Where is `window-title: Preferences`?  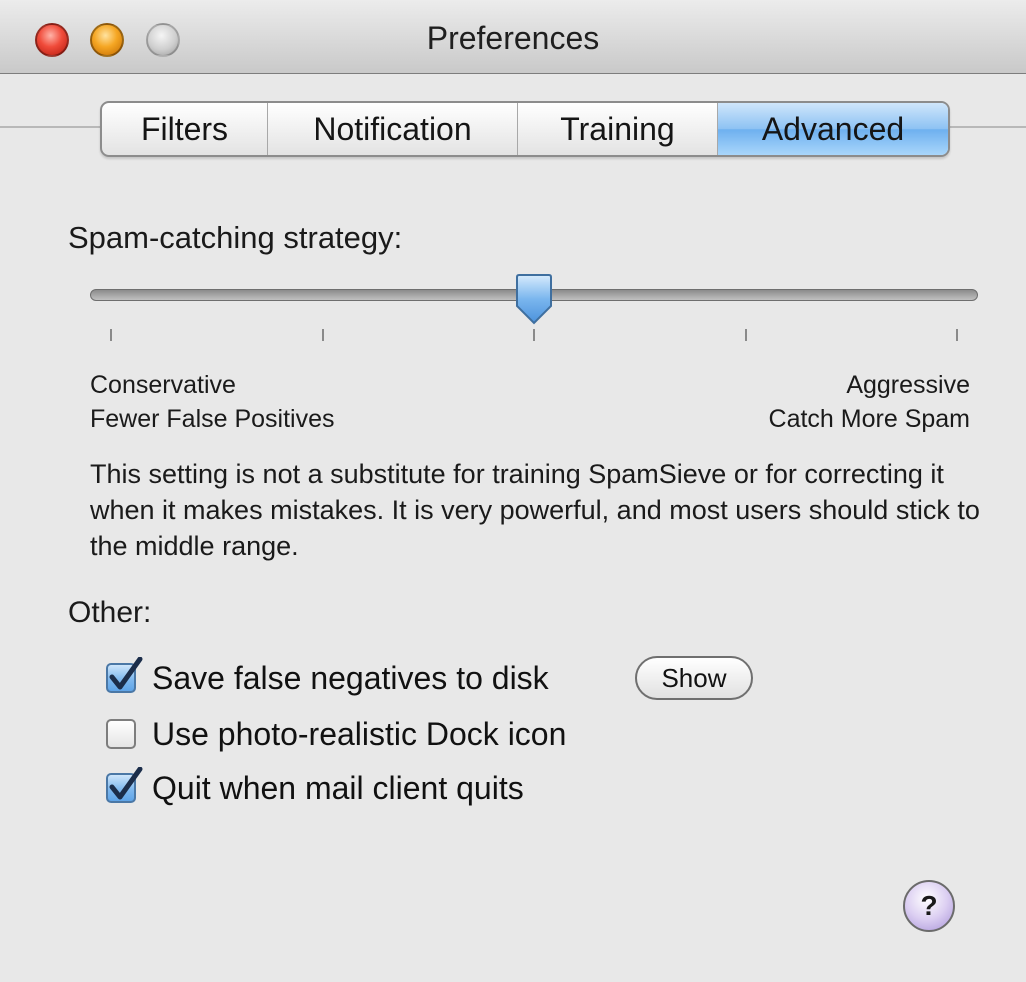 window-title: Preferences is located at coordinates (513, 38).